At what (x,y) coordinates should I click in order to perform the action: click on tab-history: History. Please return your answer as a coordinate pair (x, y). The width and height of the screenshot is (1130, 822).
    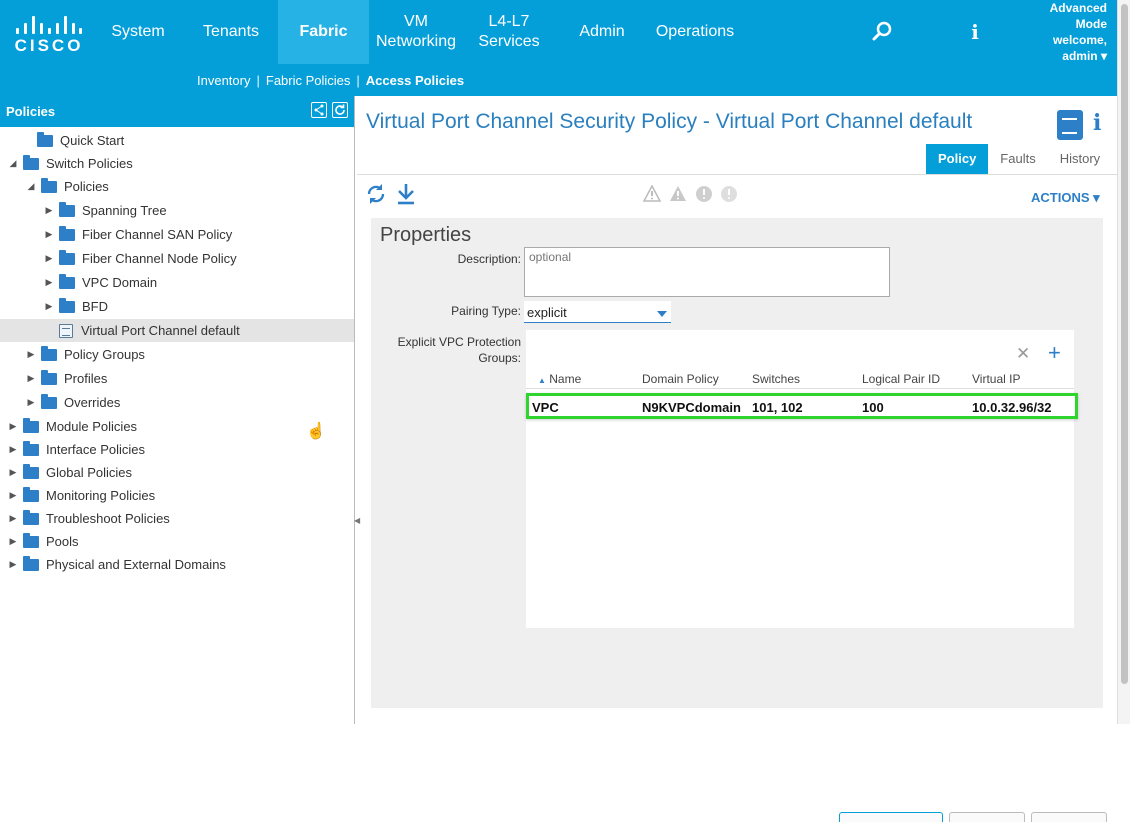
    Looking at the image, I should click on (1080, 159).